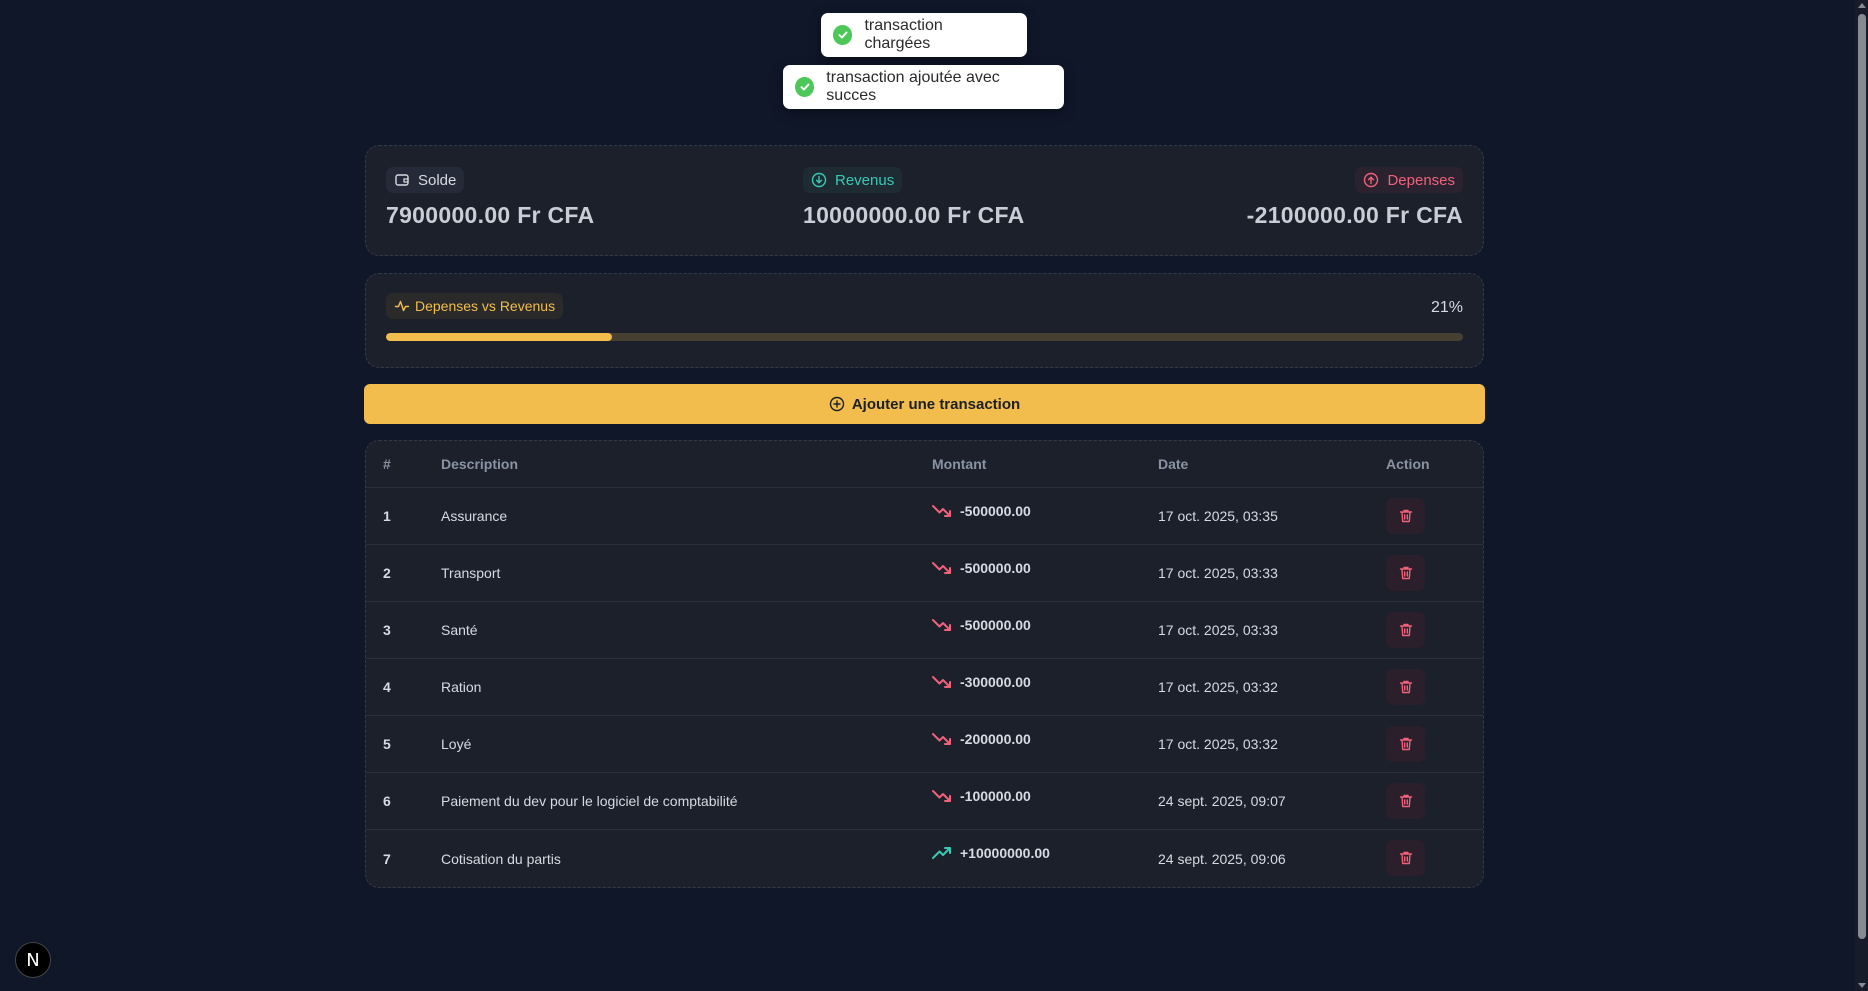 The height and width of the screenshot is (991, 1868). Describe the element at coordinates (387, 573) in the screenshot. I see `row-num: 2` at that location.